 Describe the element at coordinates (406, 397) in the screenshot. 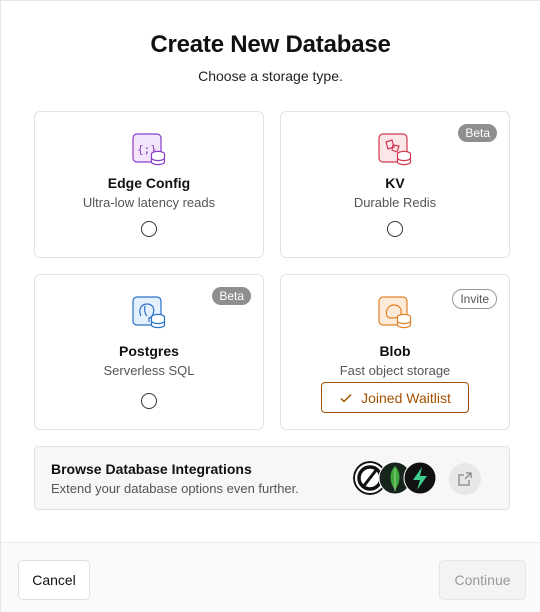

I see `waitlist-label: Joined Waitlist` at that location.